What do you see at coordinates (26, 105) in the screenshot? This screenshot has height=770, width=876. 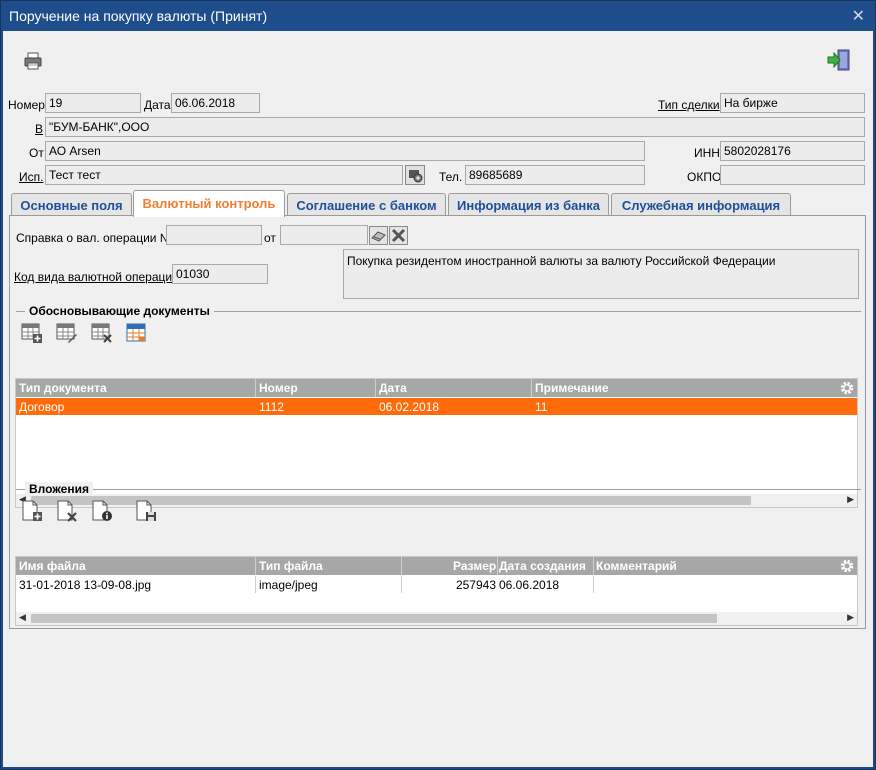 I see `number-label: Номер` at bounding box center [26, 105].